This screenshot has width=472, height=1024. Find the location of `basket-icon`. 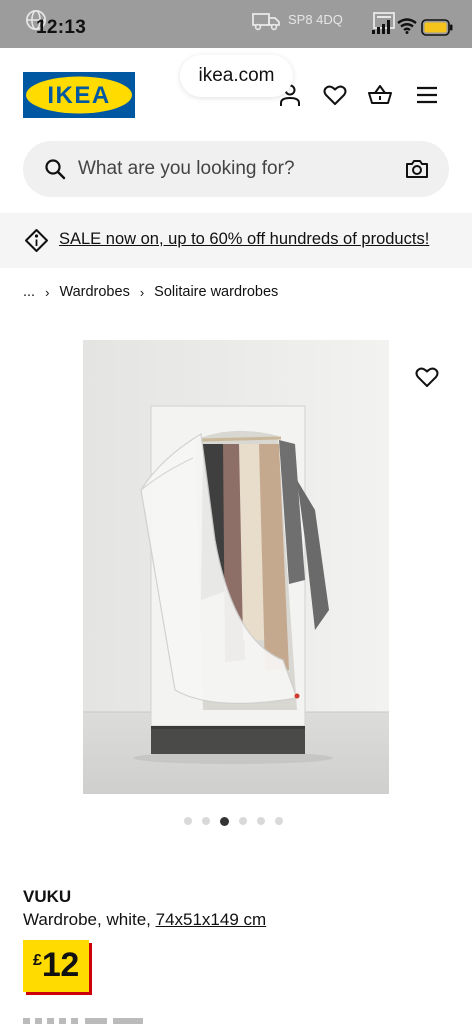

basket-icon is located at coordinates (380, 95).